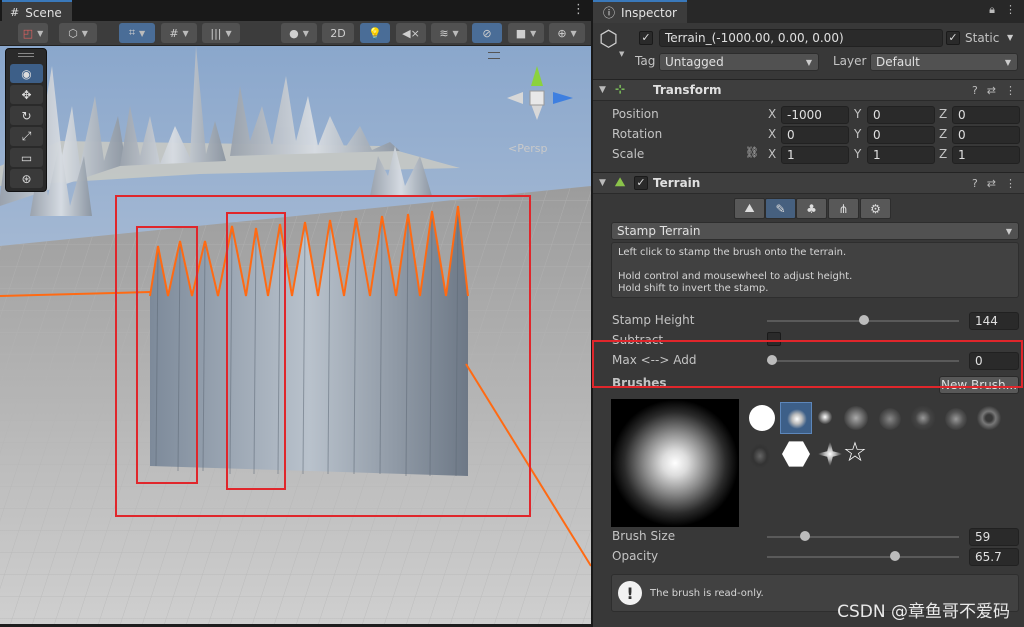 This screenshot has height=627, width=1024. What do you see at coordinates (864, 320) in the screenshot?
I see `stamp-height-knob` at bounding box center [864, 320].